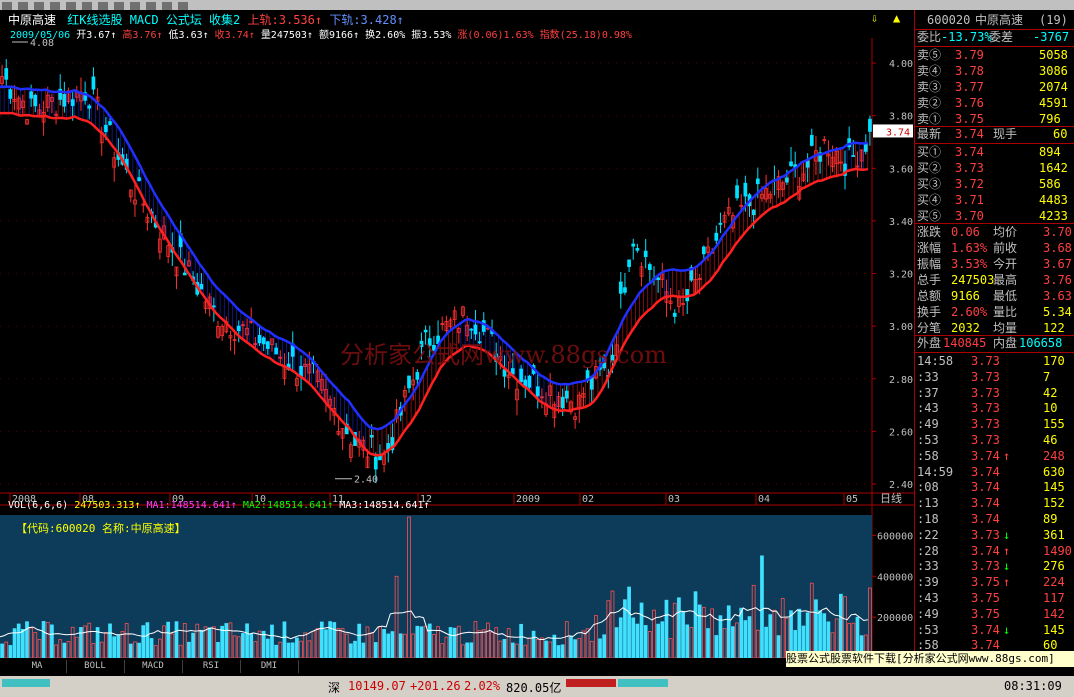 The height and width of the screenshot is (697, 1074). Describe the element at coordinates (1033, 686) in the screenshot. I see `clock: 08:31:09` at that location.